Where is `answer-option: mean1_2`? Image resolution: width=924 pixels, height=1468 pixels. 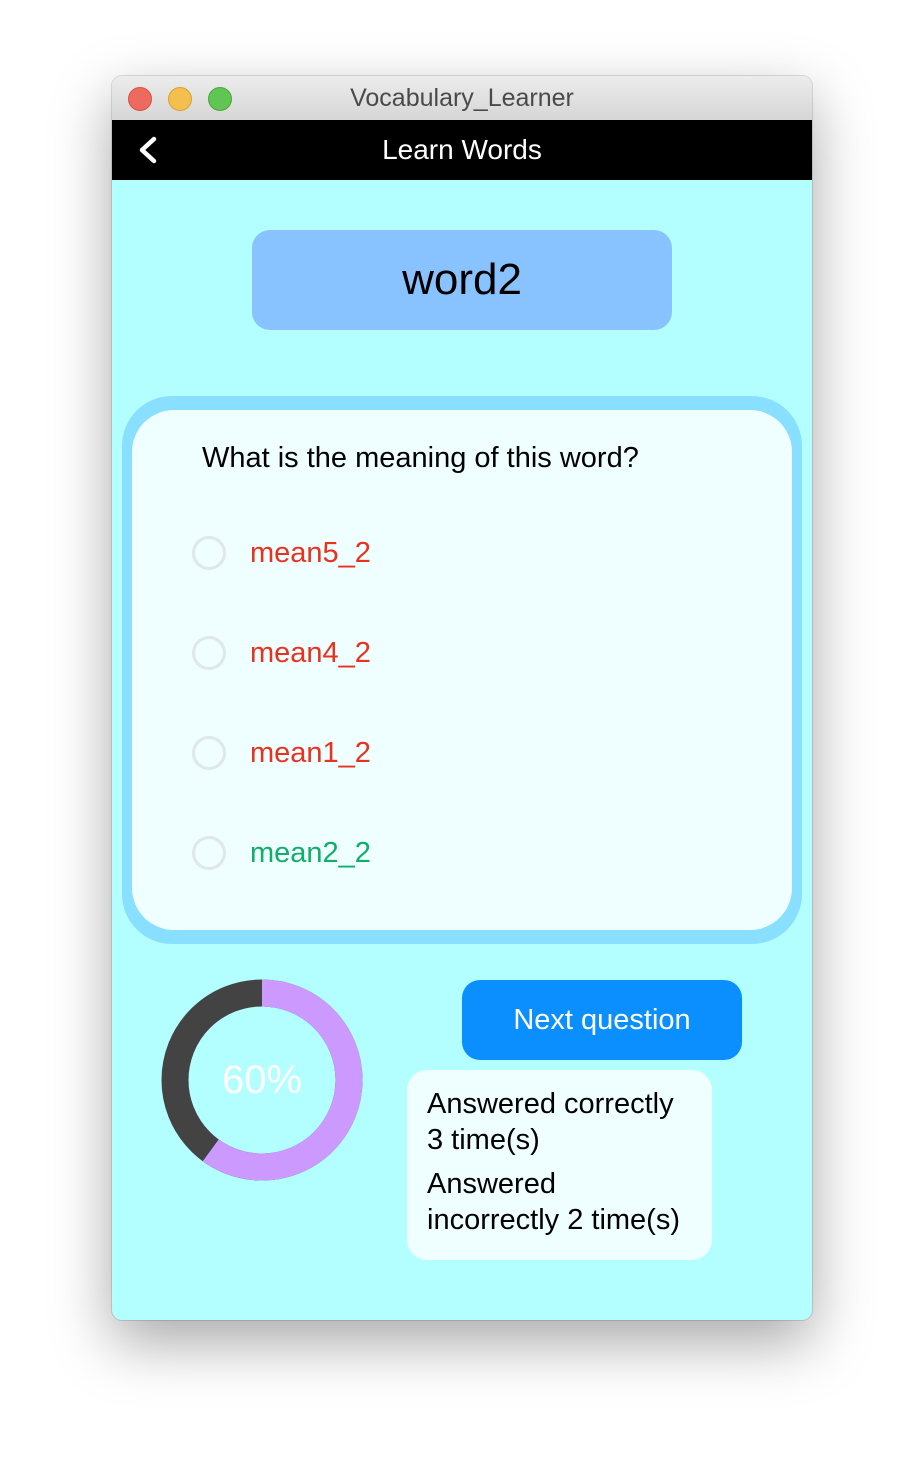 answer-option: mean1_2 is located at coordinates (281, 753).